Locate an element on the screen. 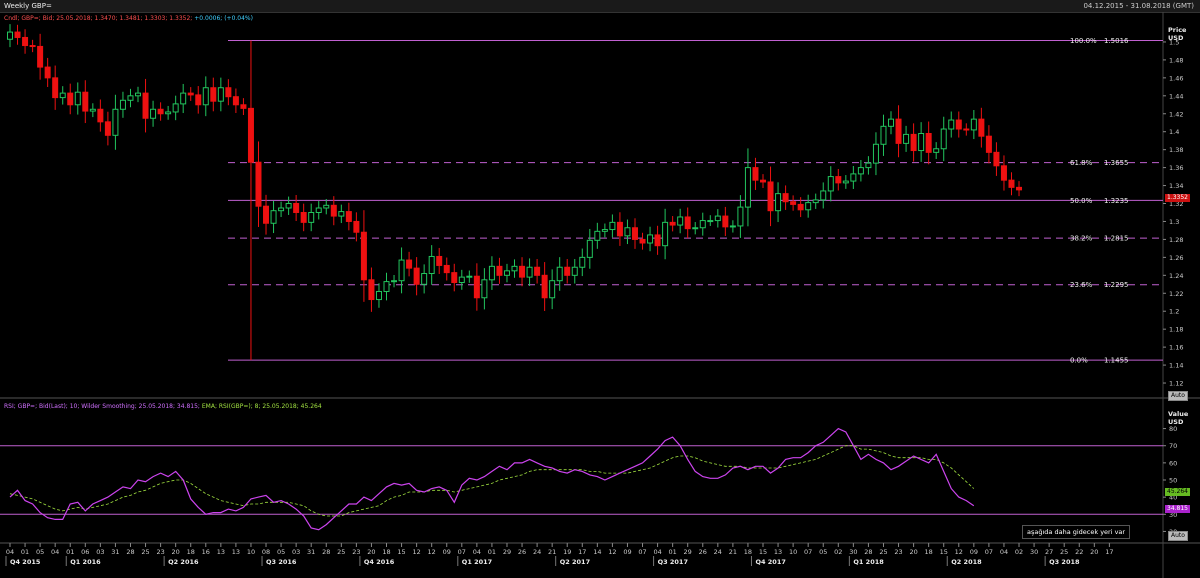 The height and width of the screenshot is (578, 1200). ema-value-tag: 45.264 is located at coordinates (1177, 492).